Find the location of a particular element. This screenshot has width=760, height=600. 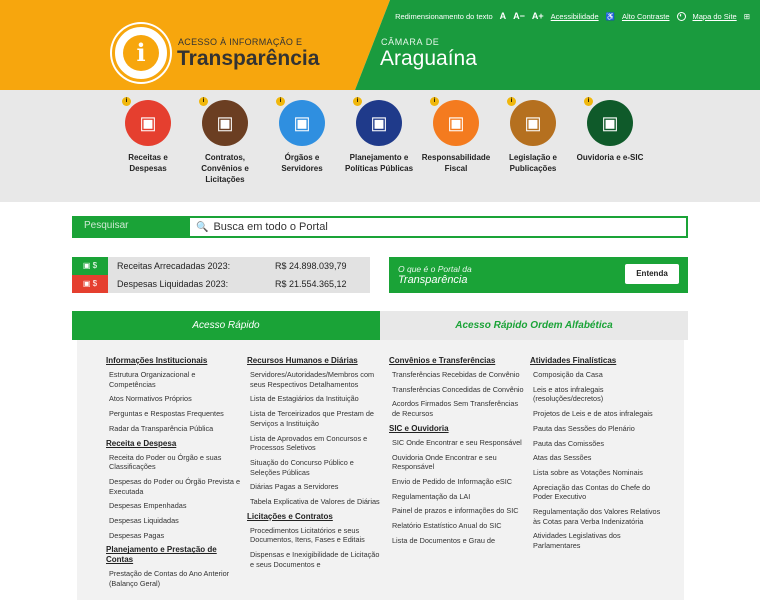

tab-alphabetical: Acesso Rápido Ordem Alfabética is located at coordinates (534, 325).